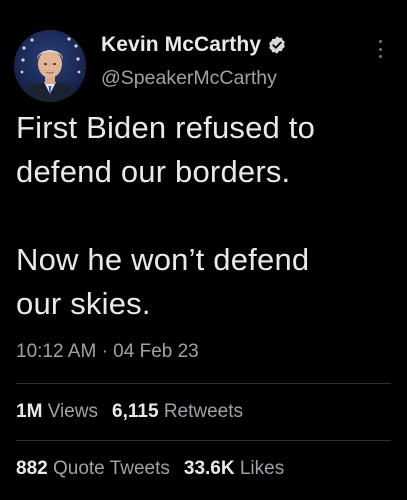 This screenshot has height=500, width=407. What do you see at coordinates (181, 45) in the screenshot?
I see `author-display-name: Kevin McCarthy` at bounding box center [181, 45].